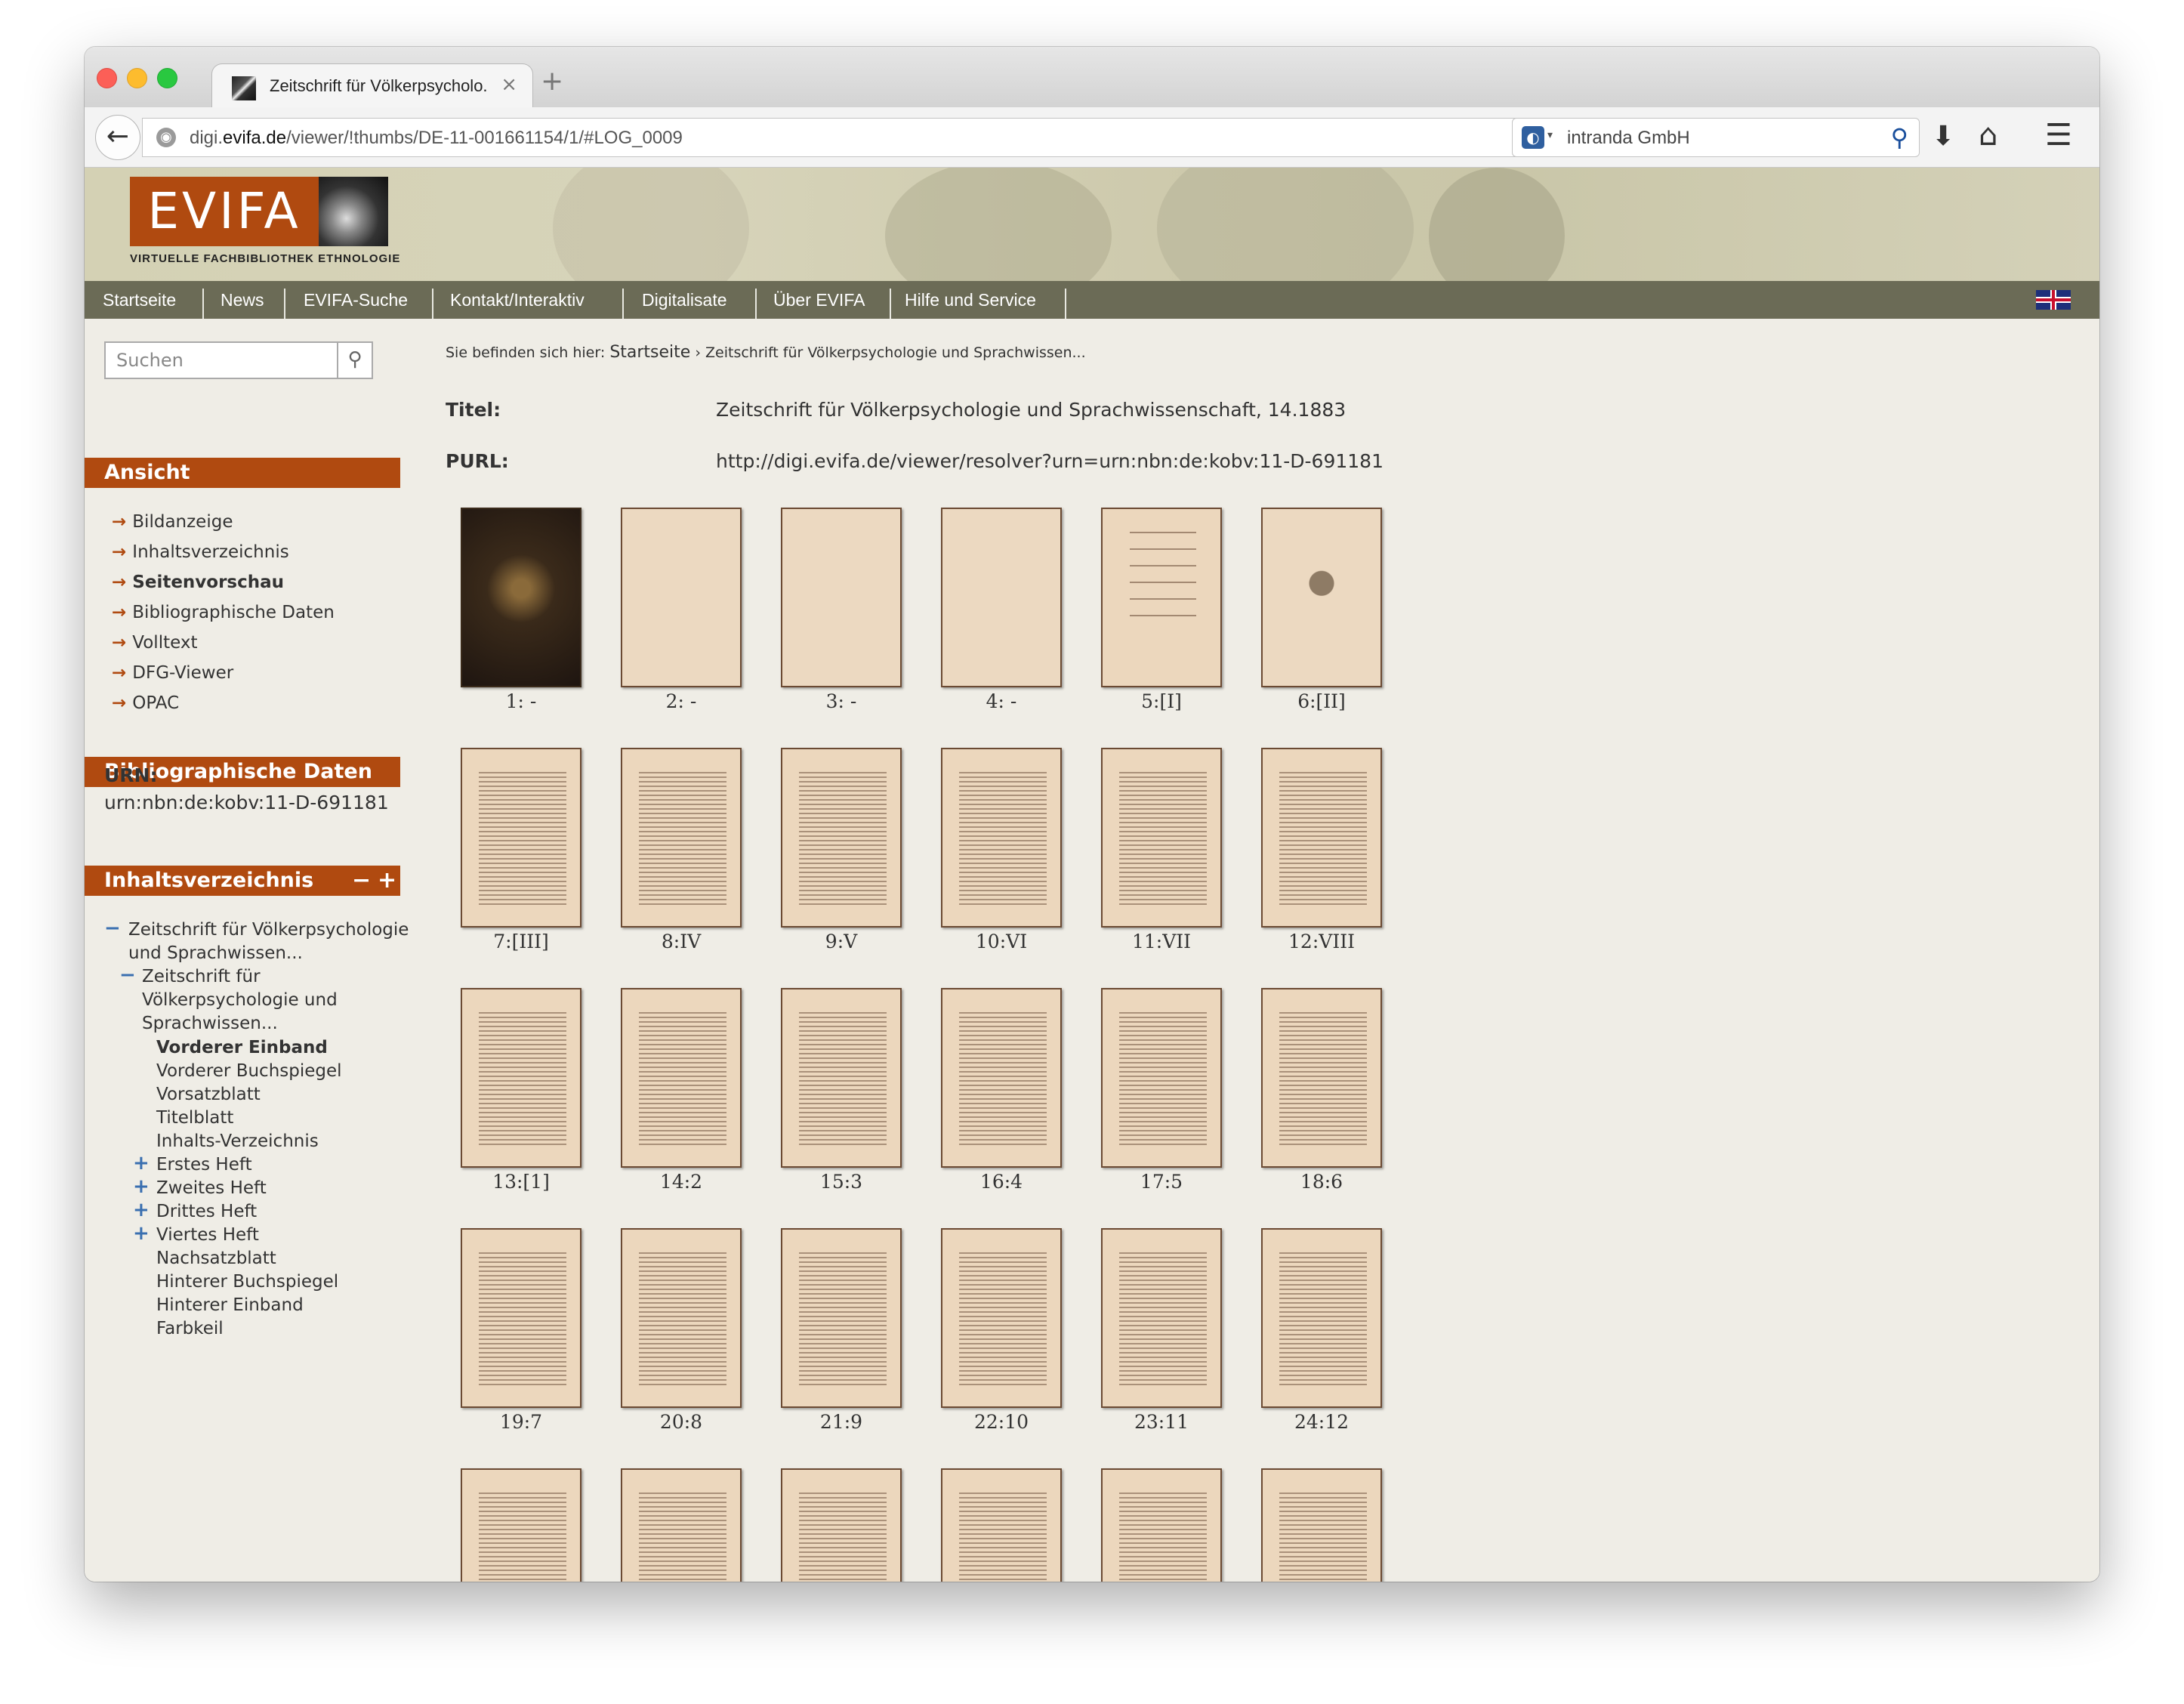  Describe the element at coordinates (819, 300) in the screenshot. I see `nav-ueber-evifa: Über EVIFA` at that location.